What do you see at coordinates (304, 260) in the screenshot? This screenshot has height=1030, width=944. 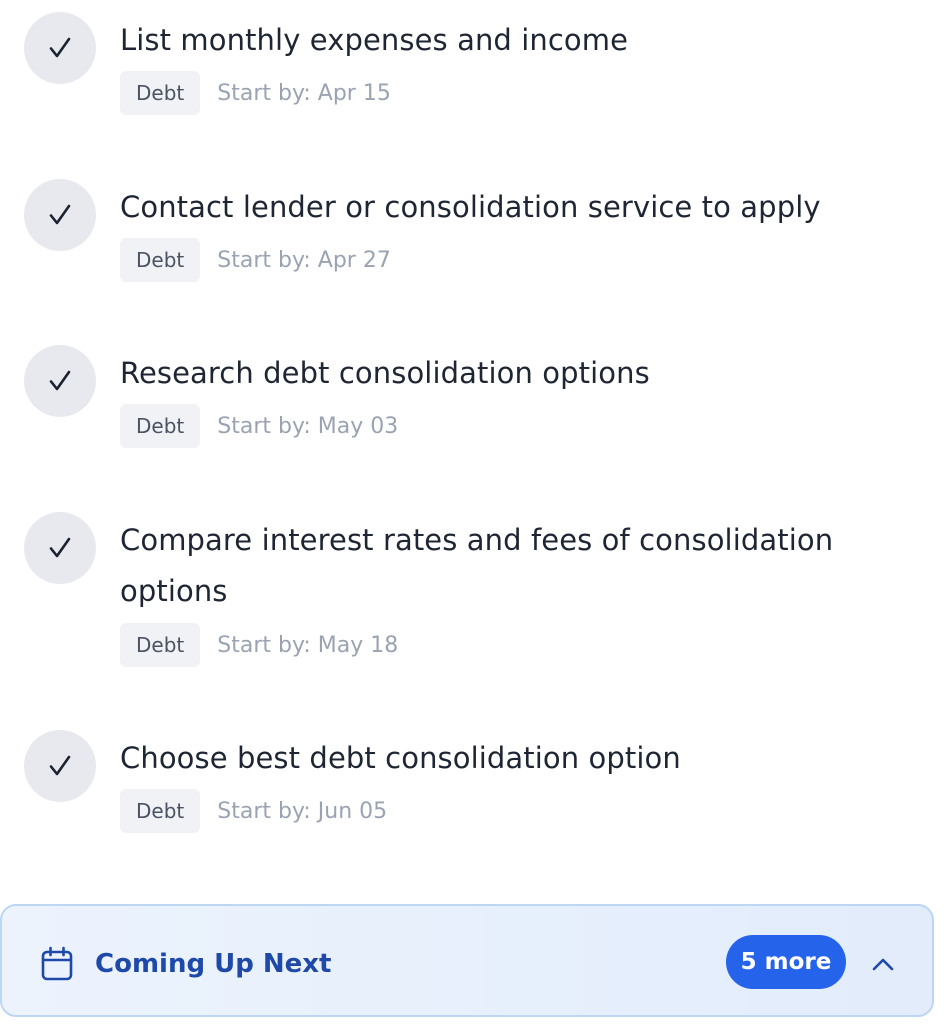 I see `start-date: Start by: Apr 27` at bounding box center [304, 260].